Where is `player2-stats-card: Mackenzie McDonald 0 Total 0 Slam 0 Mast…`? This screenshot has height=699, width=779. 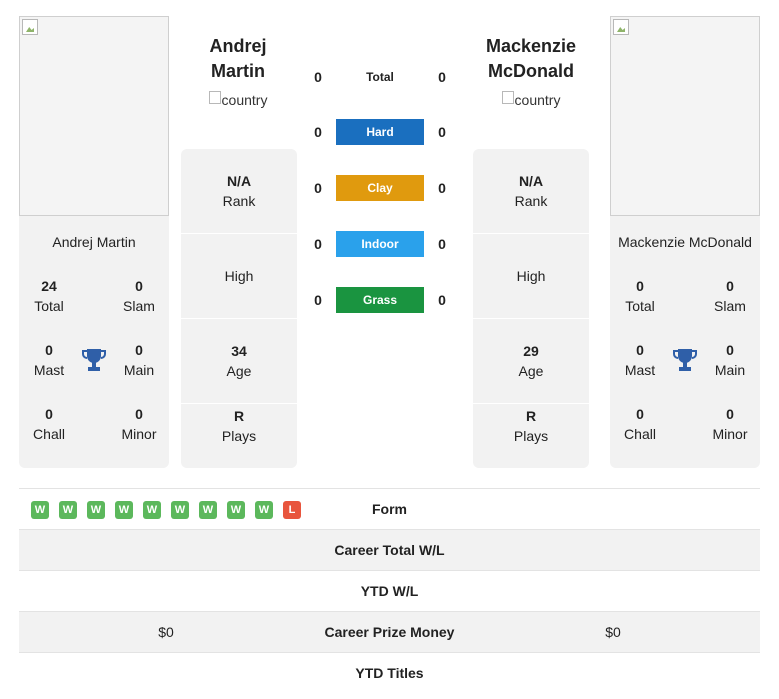 player2-stats-card: Mackenzie McDonald 0 Total 0 Slam 0 Mast… is located at coordinates (685, 342).